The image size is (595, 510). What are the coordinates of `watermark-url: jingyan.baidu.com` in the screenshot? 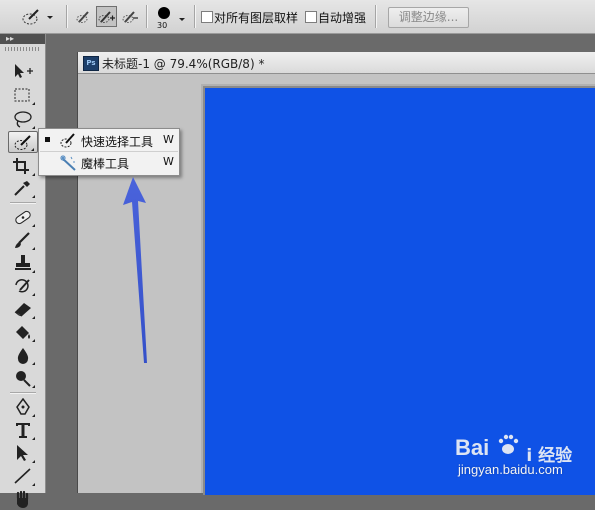 It's located at (510, 469).